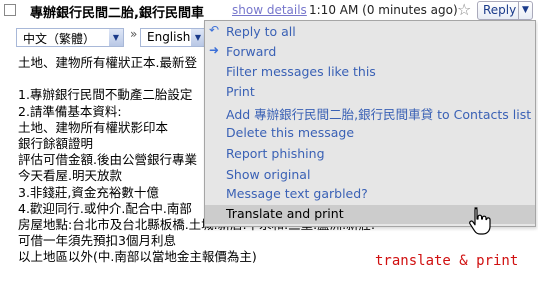  I want to click on menu-item-label: Add 專辦銀行民間二胎,銀行民間車貸 to Contacts list, so click(379, 114).